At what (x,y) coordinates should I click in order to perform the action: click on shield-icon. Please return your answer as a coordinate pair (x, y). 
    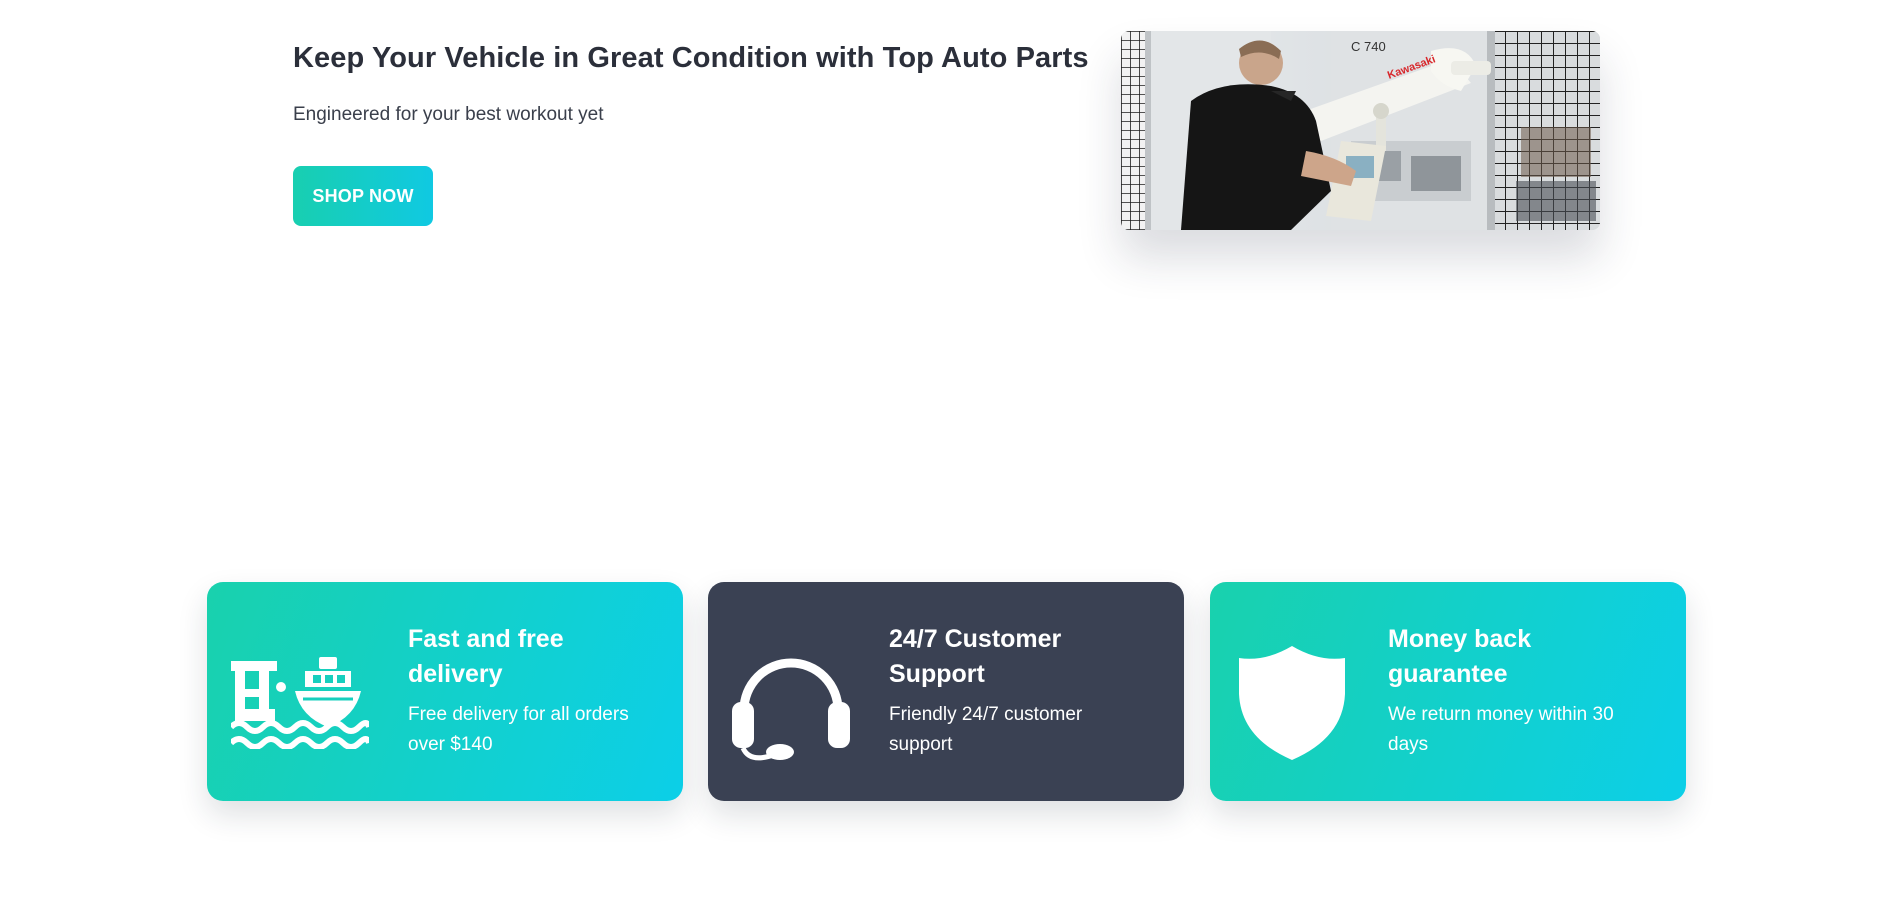
    Looking at the image, I should click on (1292, 705).